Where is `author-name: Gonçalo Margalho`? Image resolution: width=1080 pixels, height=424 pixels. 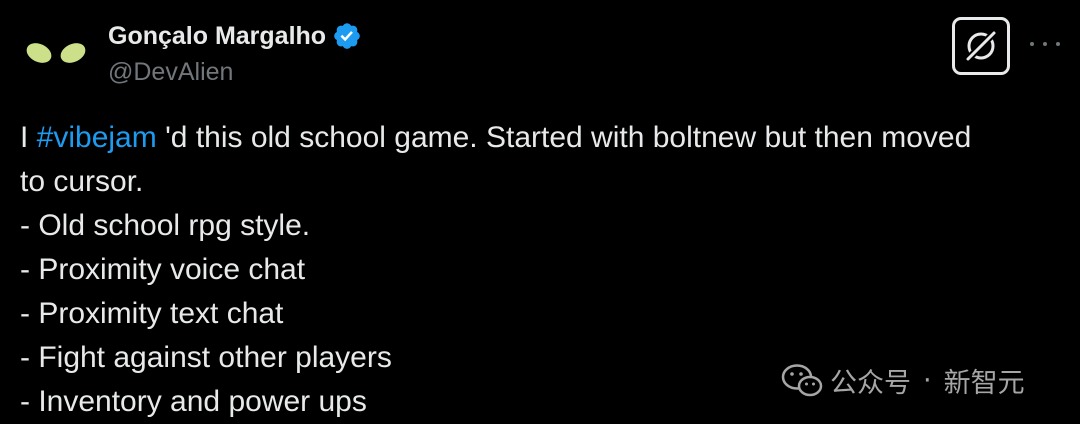
author-name: Gonçalo Margalho is located at coordinates (217, 36).